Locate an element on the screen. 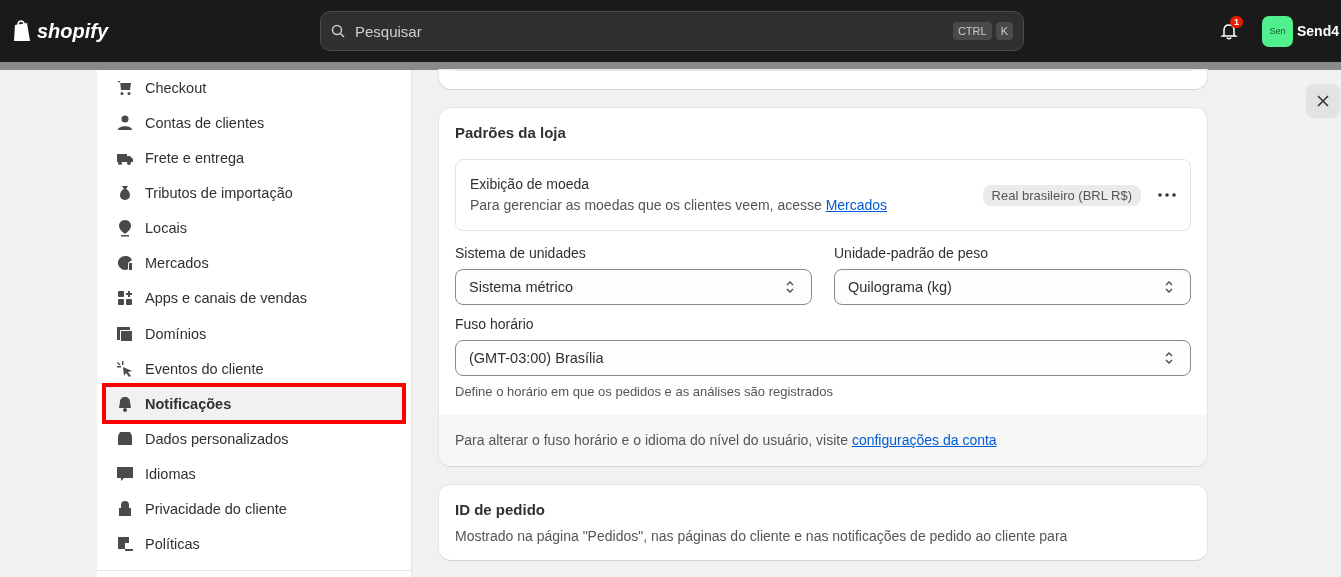 This screenshot has height=577, width=1341. currency-badge: Real brasileiro (BRL R$) is located at coordinates (1061, 195).